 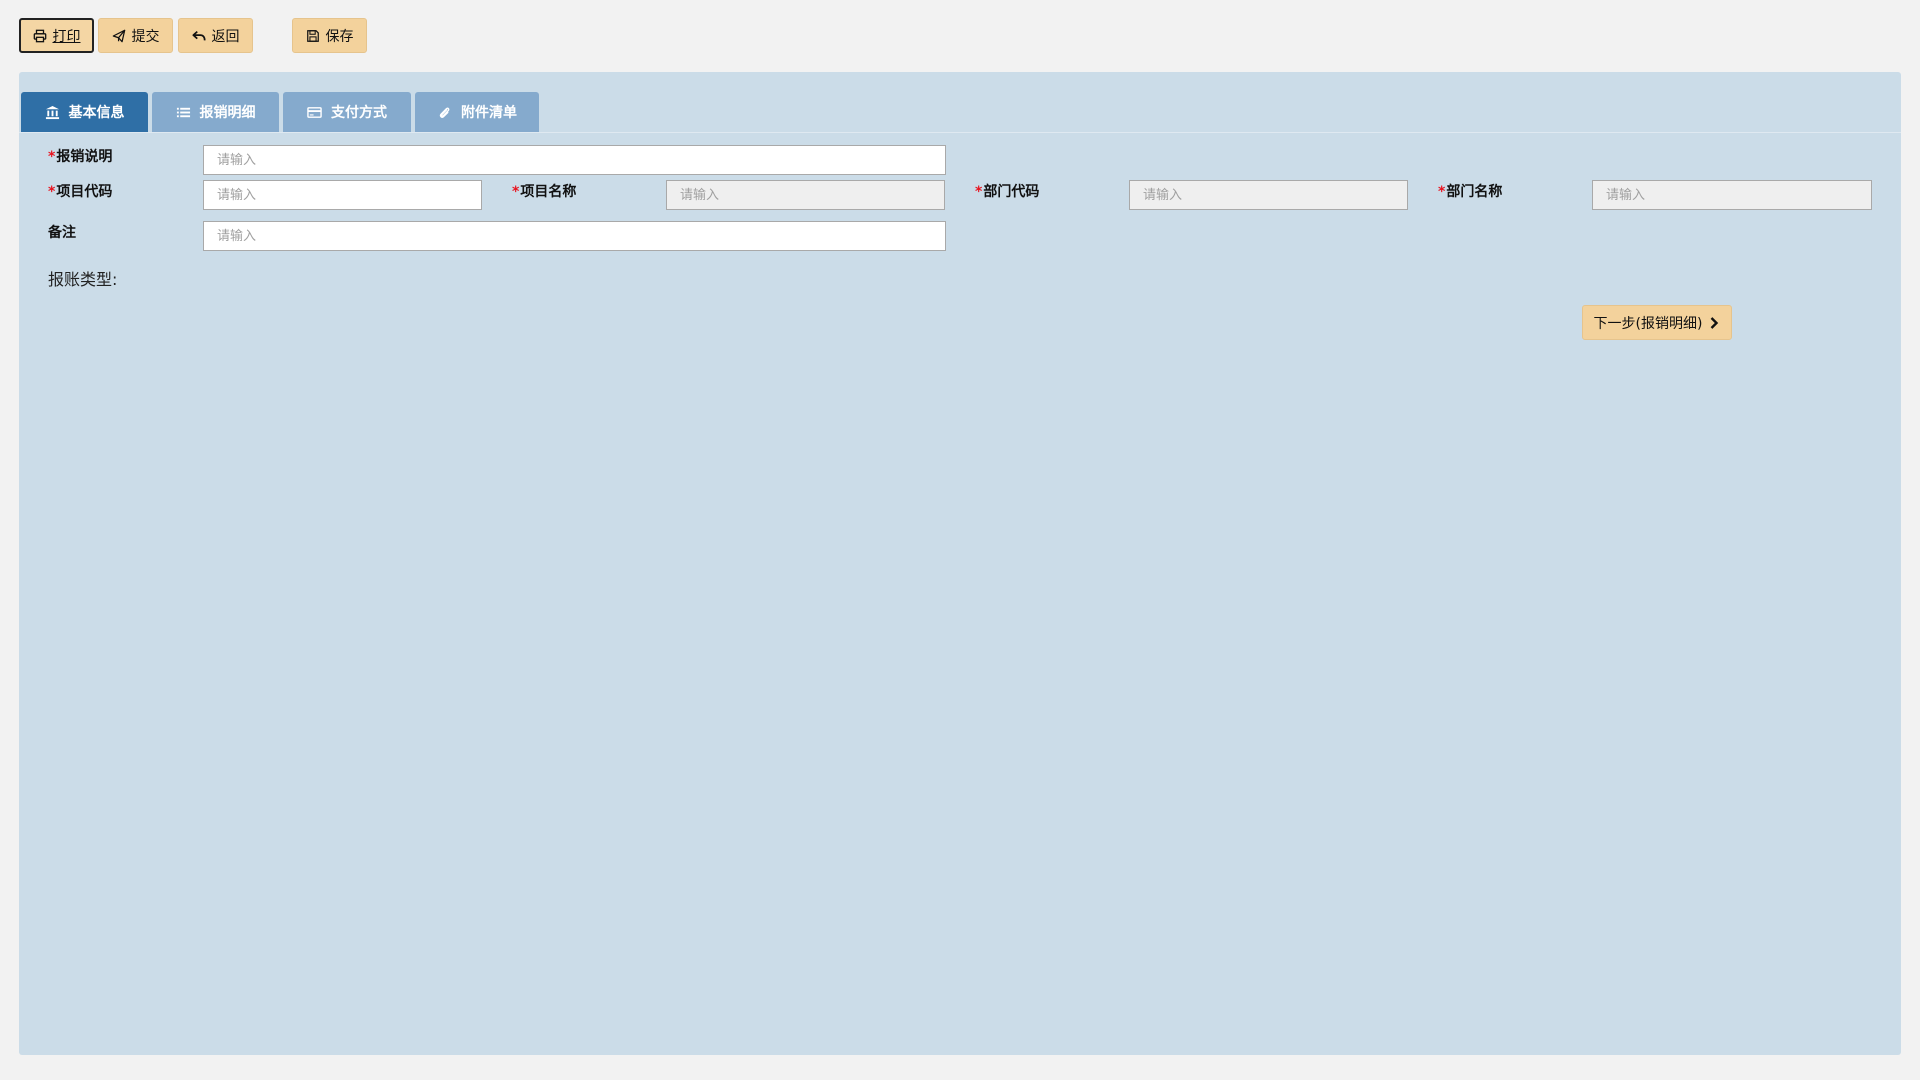 I want to click on paperclip-icon, so click(x=444, y=112).